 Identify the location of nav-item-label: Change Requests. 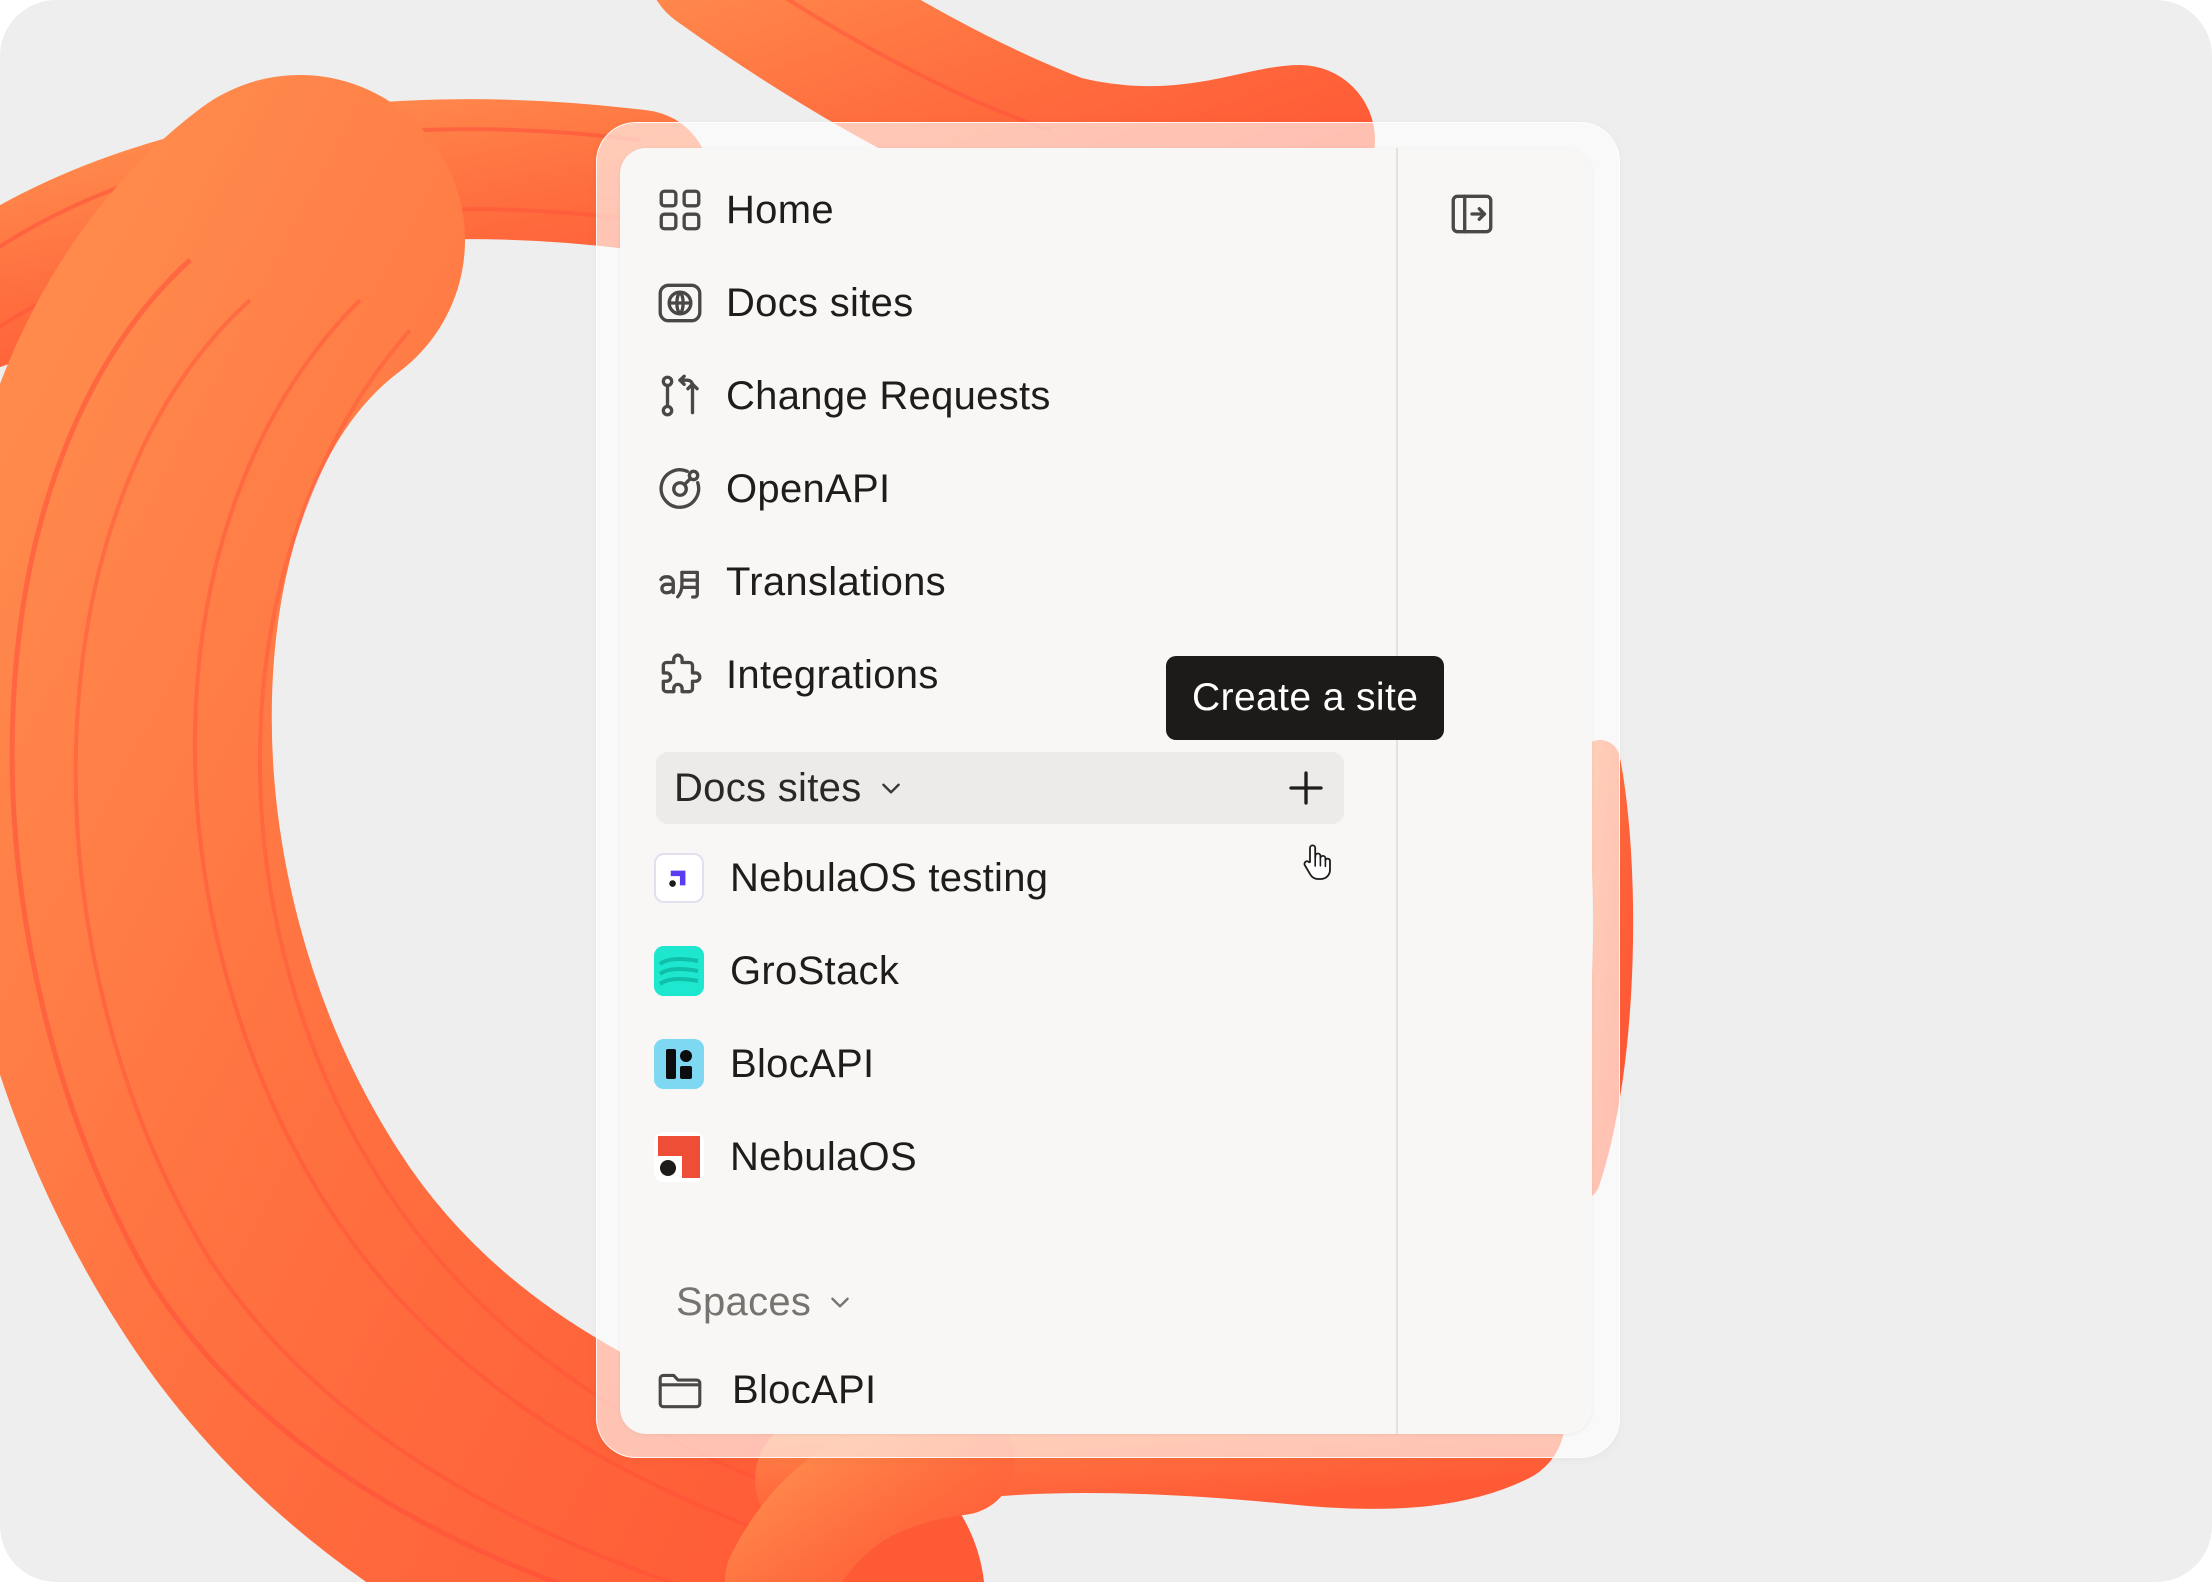
(888, 395).